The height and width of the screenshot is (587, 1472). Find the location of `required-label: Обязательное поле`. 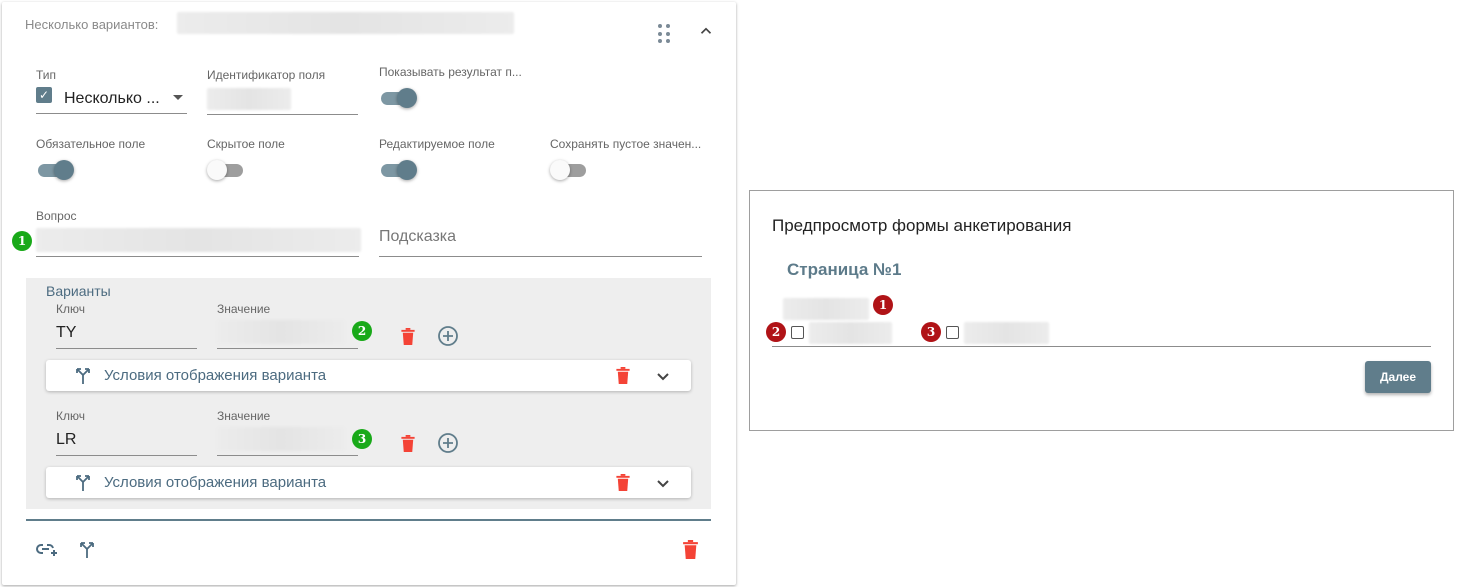

required-label: Обязательное поле is located at coordinates (91, 144).